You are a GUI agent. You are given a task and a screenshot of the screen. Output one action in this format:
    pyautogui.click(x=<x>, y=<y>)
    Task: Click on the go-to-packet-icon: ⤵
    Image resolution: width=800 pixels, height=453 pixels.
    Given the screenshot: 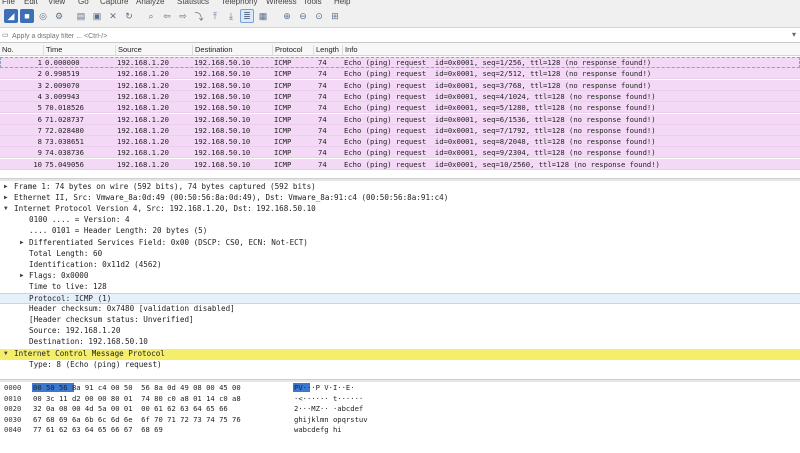 What is the action you would take?
    pyautogui.click(x=199, y=16)
    